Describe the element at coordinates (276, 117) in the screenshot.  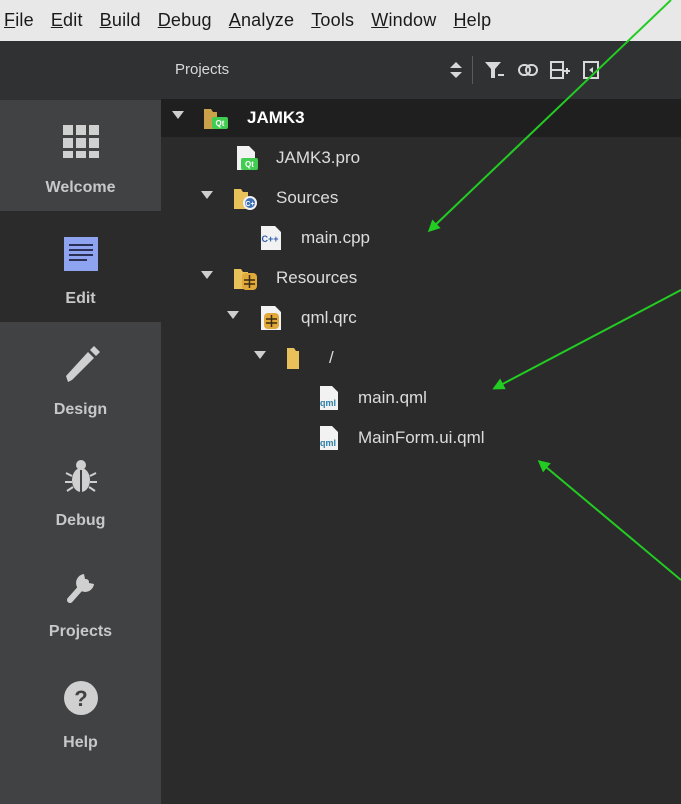
I see `tree-label-root: JAMK3` at that location.